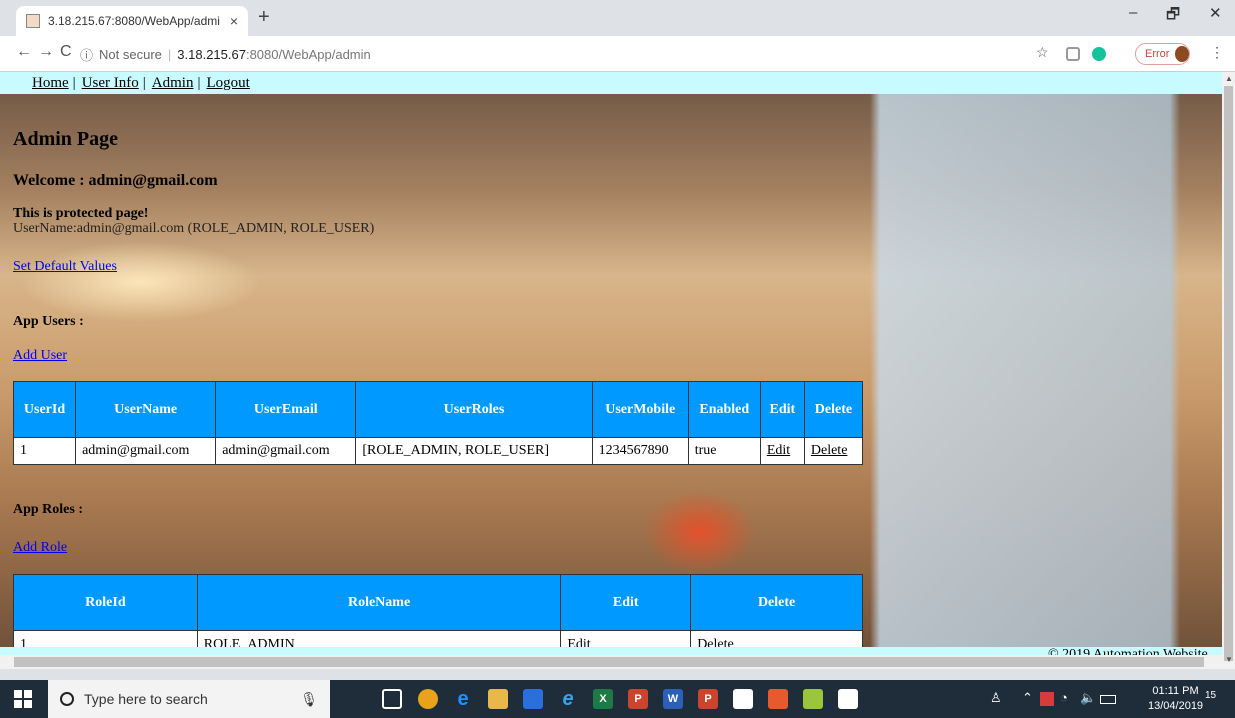 This screenshot has height=718, width=1235. Describe the element at coordinates (813, 699) in the screenshot. I see `notepad-icon` at that location.